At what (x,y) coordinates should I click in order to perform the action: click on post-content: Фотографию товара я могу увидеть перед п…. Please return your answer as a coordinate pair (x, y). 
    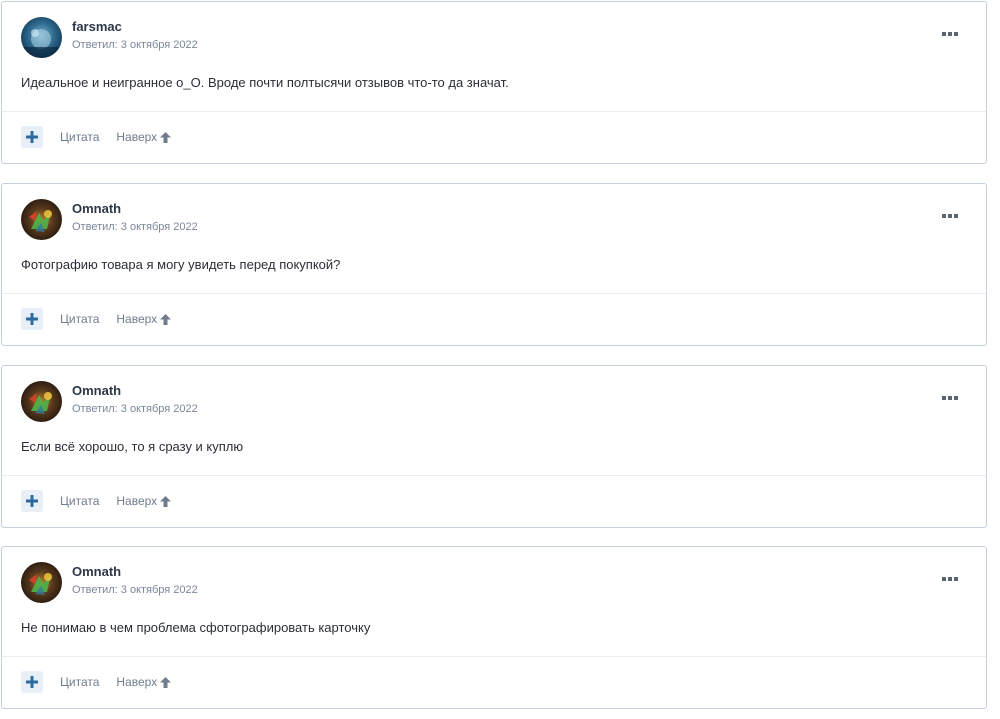
    Looking at the image, I should click on (181, 264).